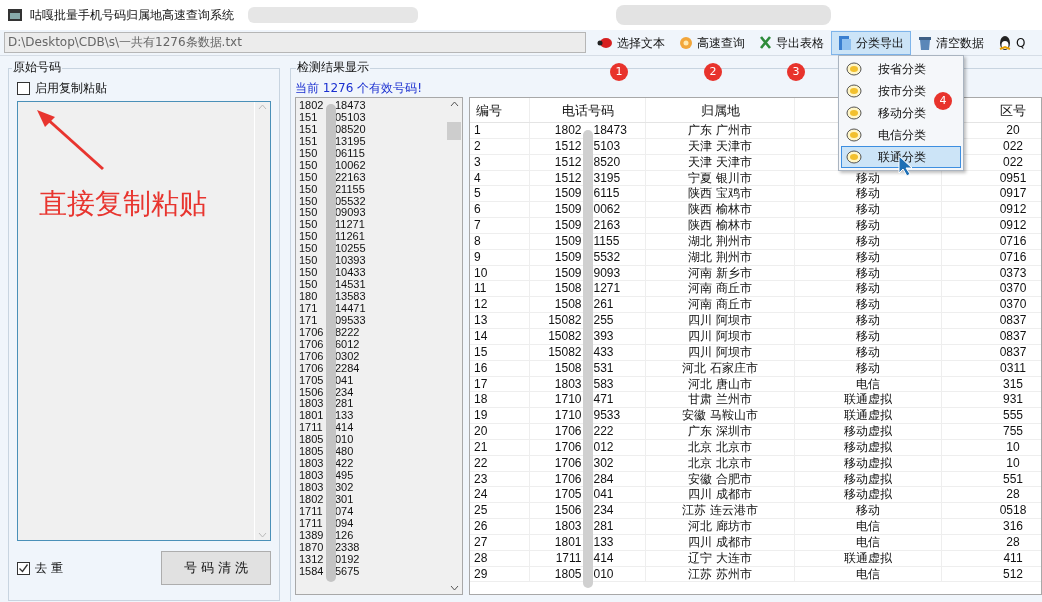 The height and width of the screenshot is (602, 1042). Describe the element at coordinates (951, 42) in the screenshot. I see `toolbar-button: 清空数据` at that location.